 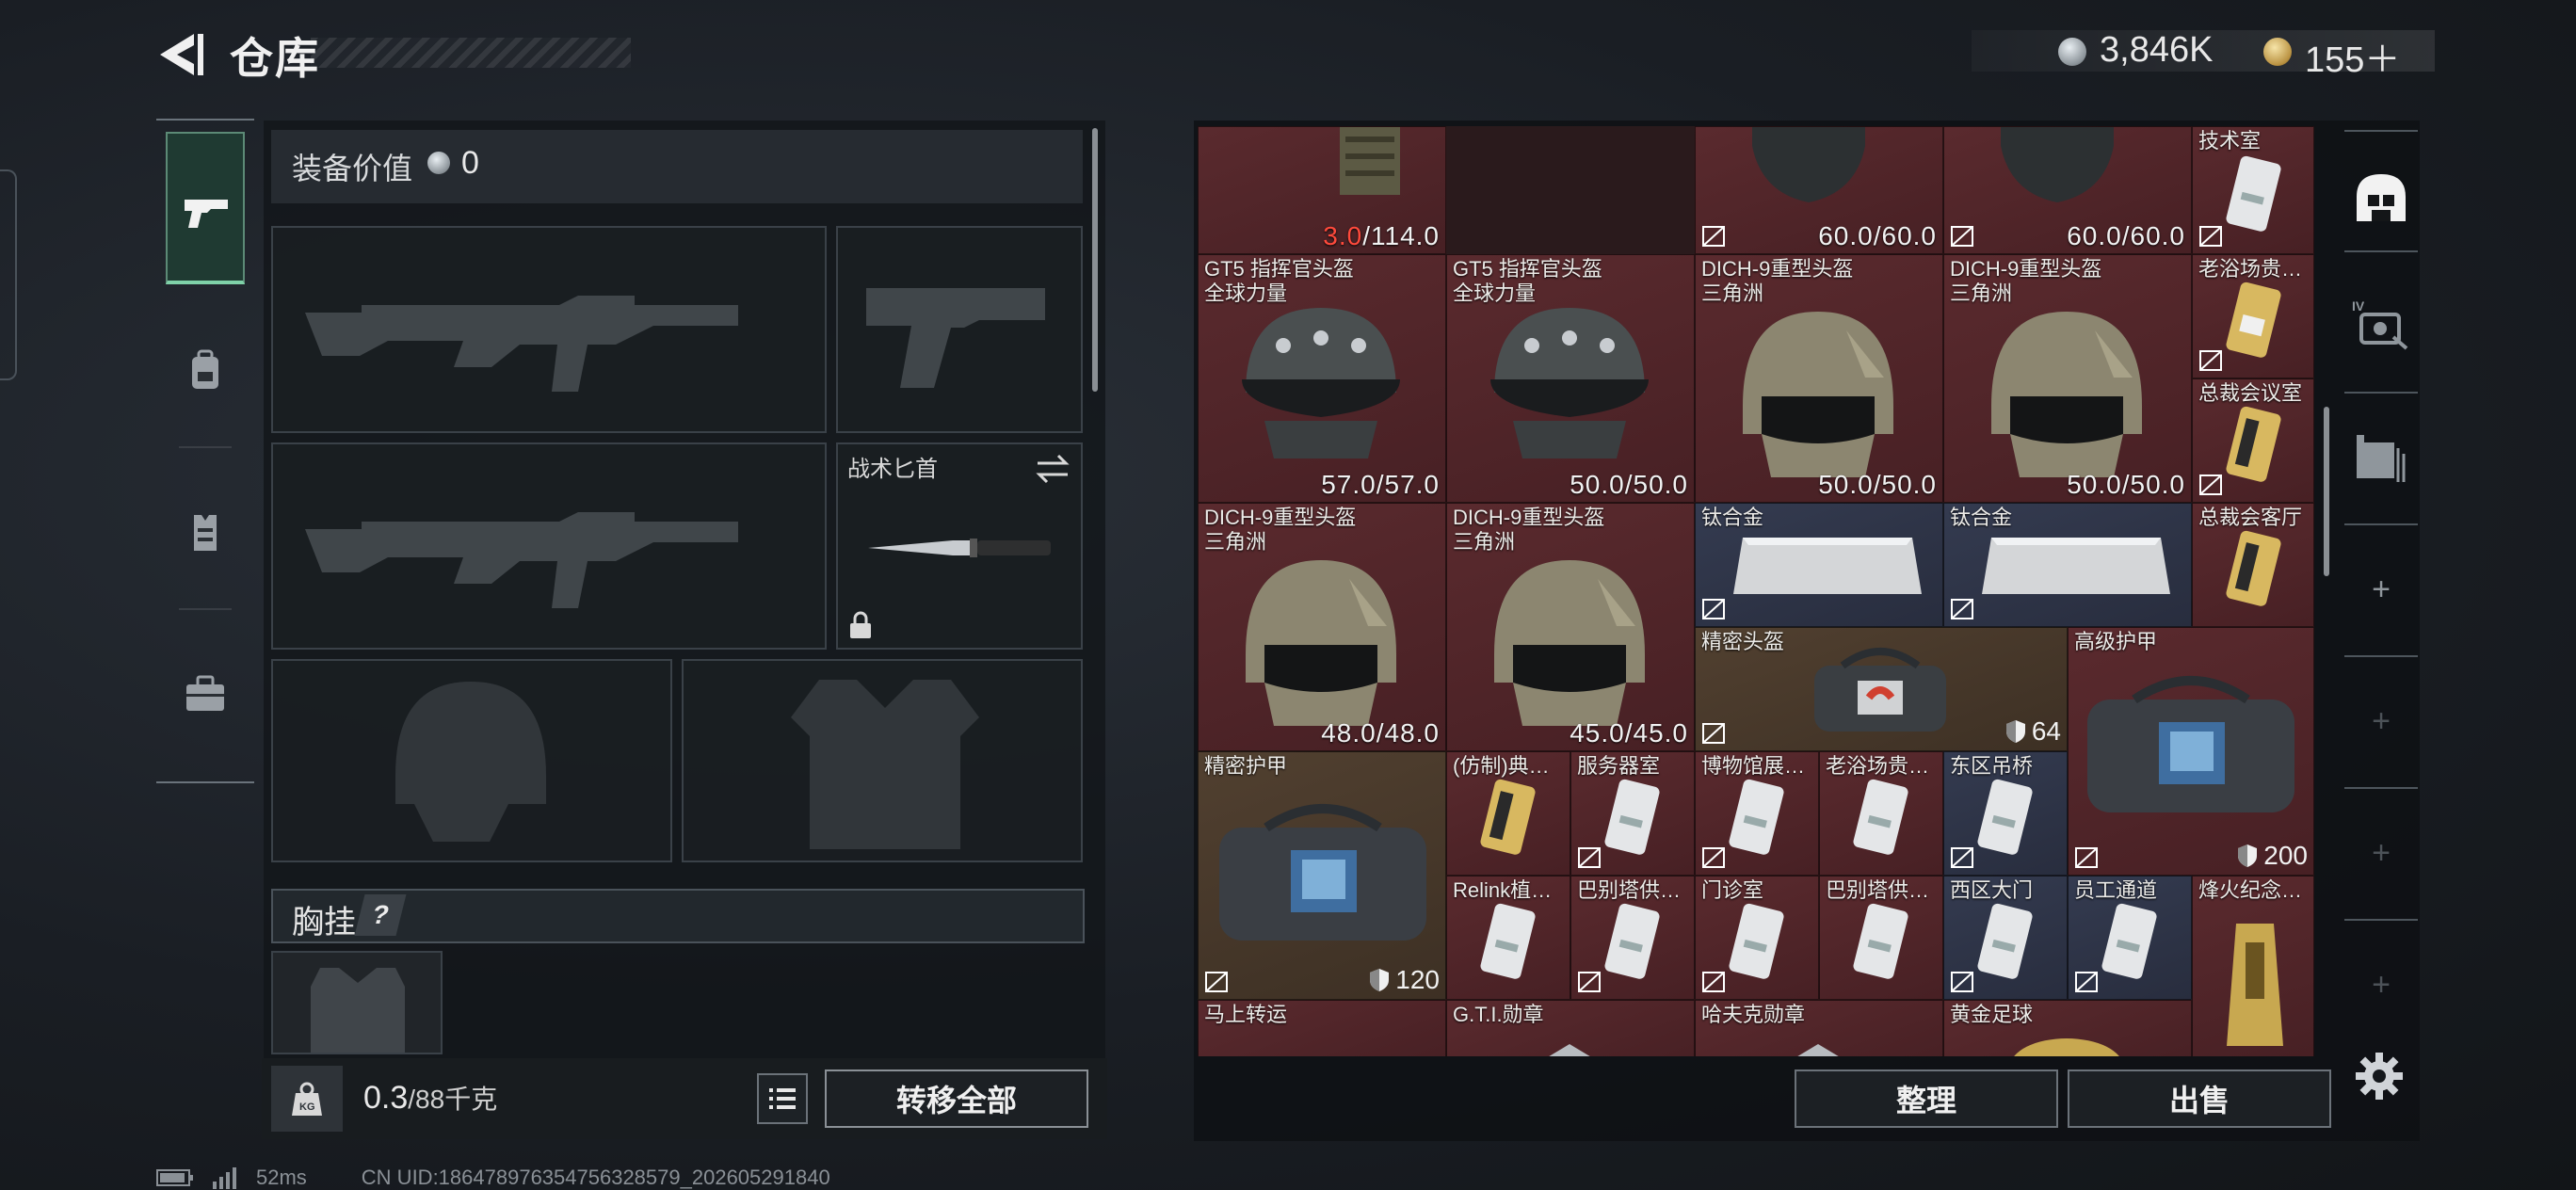 What do you see at coordinates (885, 764) in the screenshot?
I see `armor-silhouette-icon` at bounding box center [885, 764].